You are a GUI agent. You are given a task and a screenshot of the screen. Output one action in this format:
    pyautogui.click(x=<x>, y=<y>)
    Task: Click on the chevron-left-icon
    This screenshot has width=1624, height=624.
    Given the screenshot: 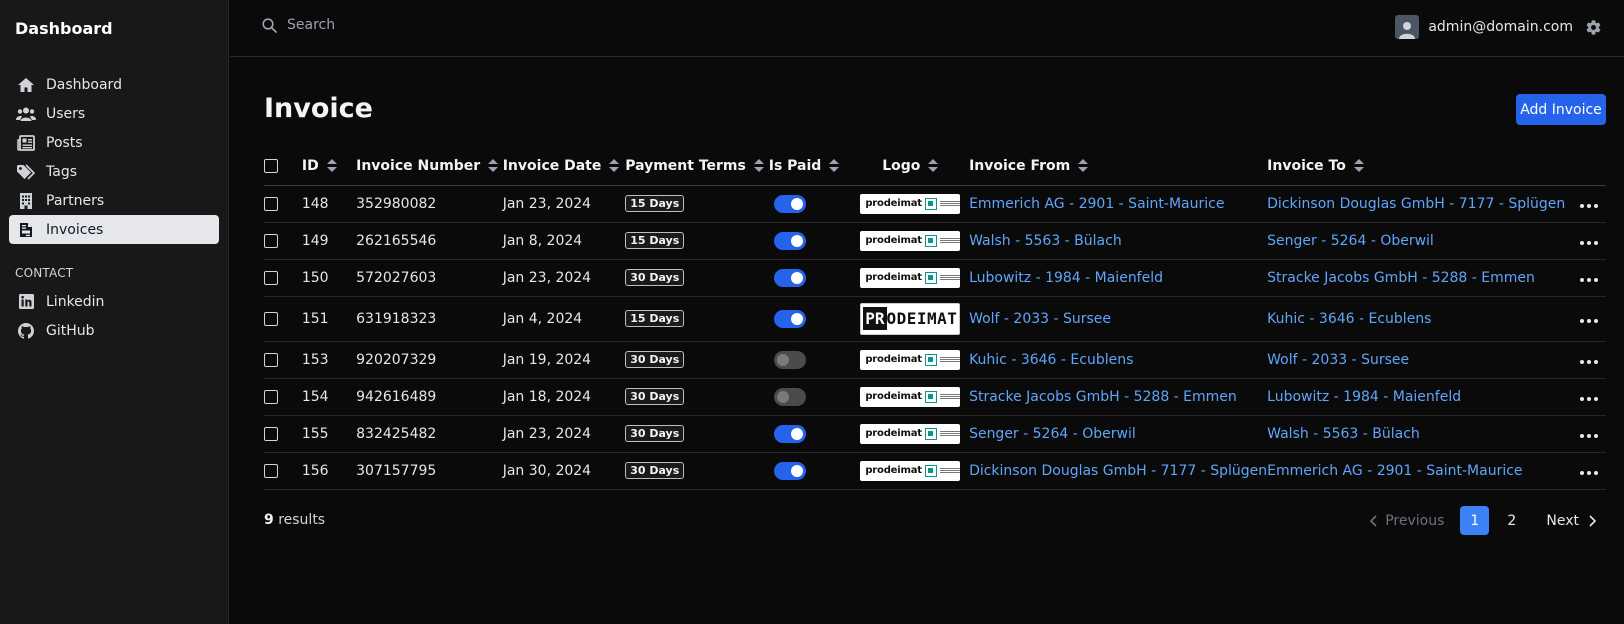 What is the action you would take?
    pyautogui.click(x=1373, y=520)
    